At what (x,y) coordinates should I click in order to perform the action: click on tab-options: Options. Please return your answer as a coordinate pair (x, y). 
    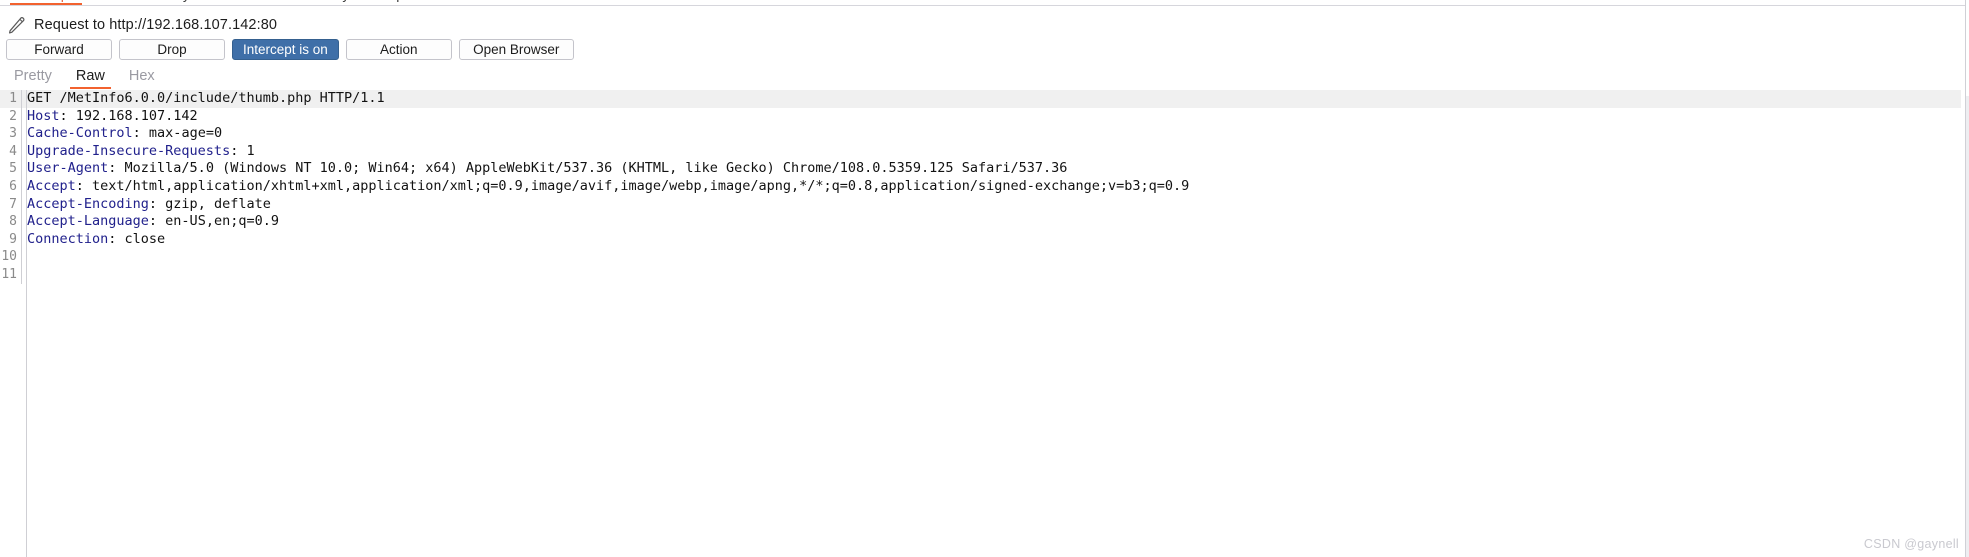
    Looking at the image, I should click on (409, 2).